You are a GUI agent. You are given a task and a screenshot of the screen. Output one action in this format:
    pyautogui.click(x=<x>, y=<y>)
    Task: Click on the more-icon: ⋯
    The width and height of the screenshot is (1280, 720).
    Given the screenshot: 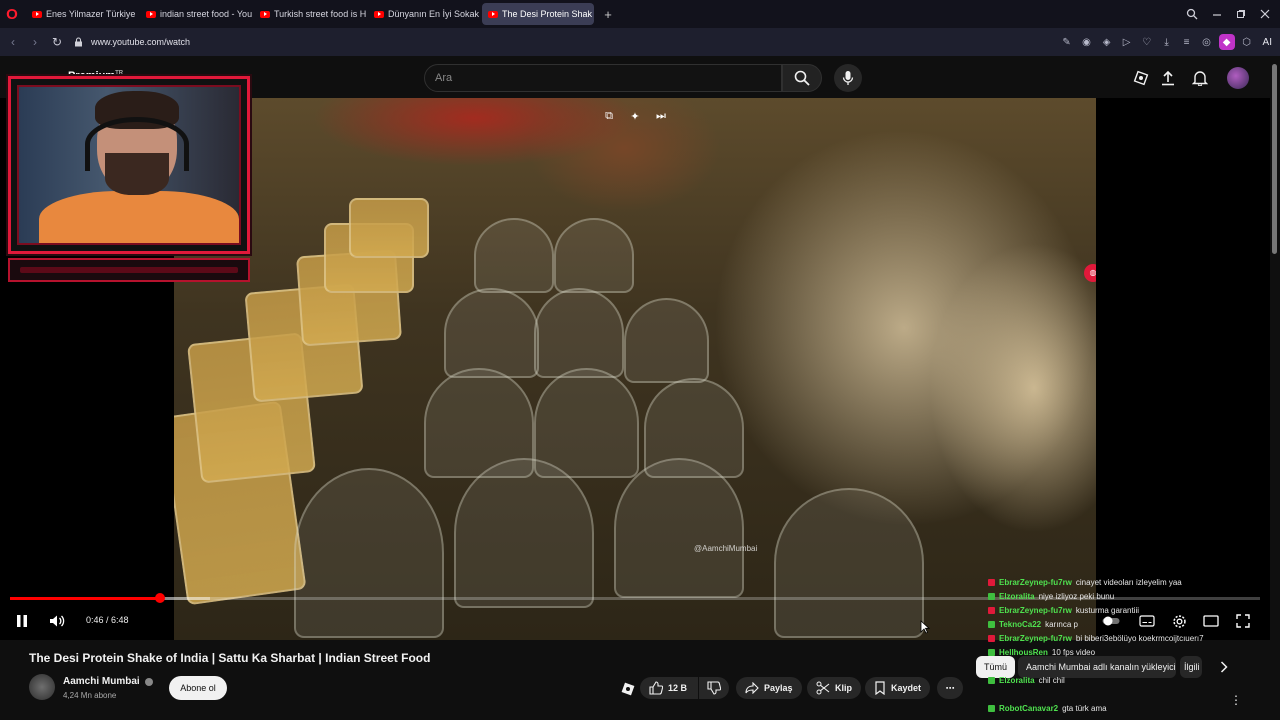 What is the action you would take?
    pyautogui.click(x=950, y=687)
    